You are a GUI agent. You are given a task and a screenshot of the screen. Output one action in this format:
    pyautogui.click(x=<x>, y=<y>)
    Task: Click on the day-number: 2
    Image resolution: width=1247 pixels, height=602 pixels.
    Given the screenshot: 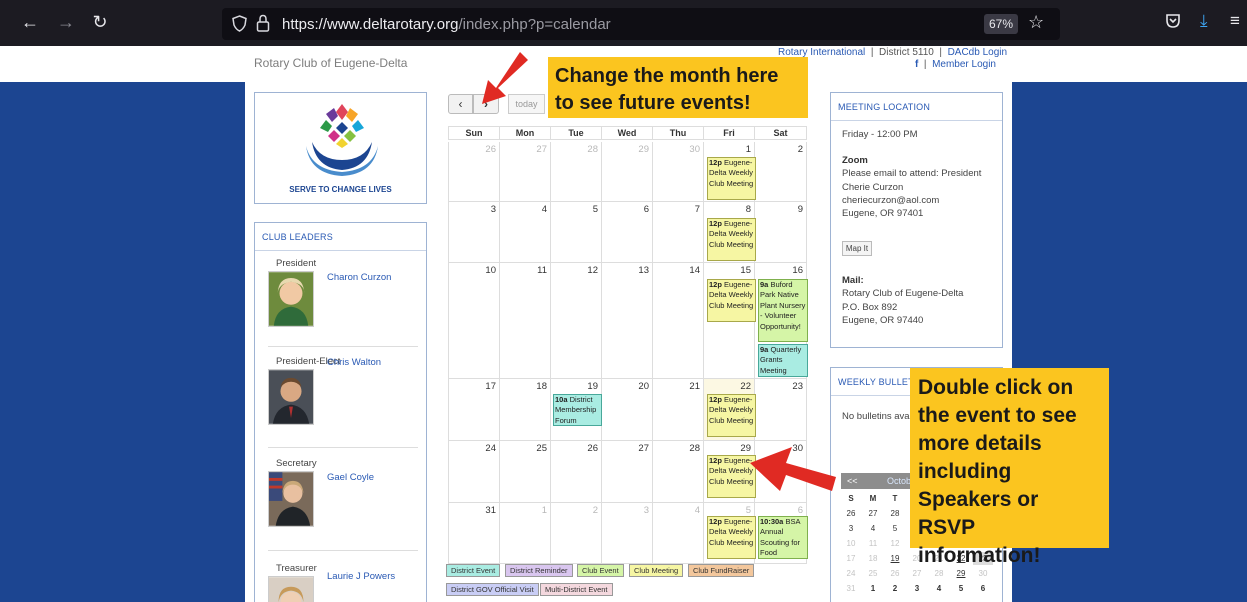 What is the action you would take?
    pyautogui.click(x=595, y=510)
    